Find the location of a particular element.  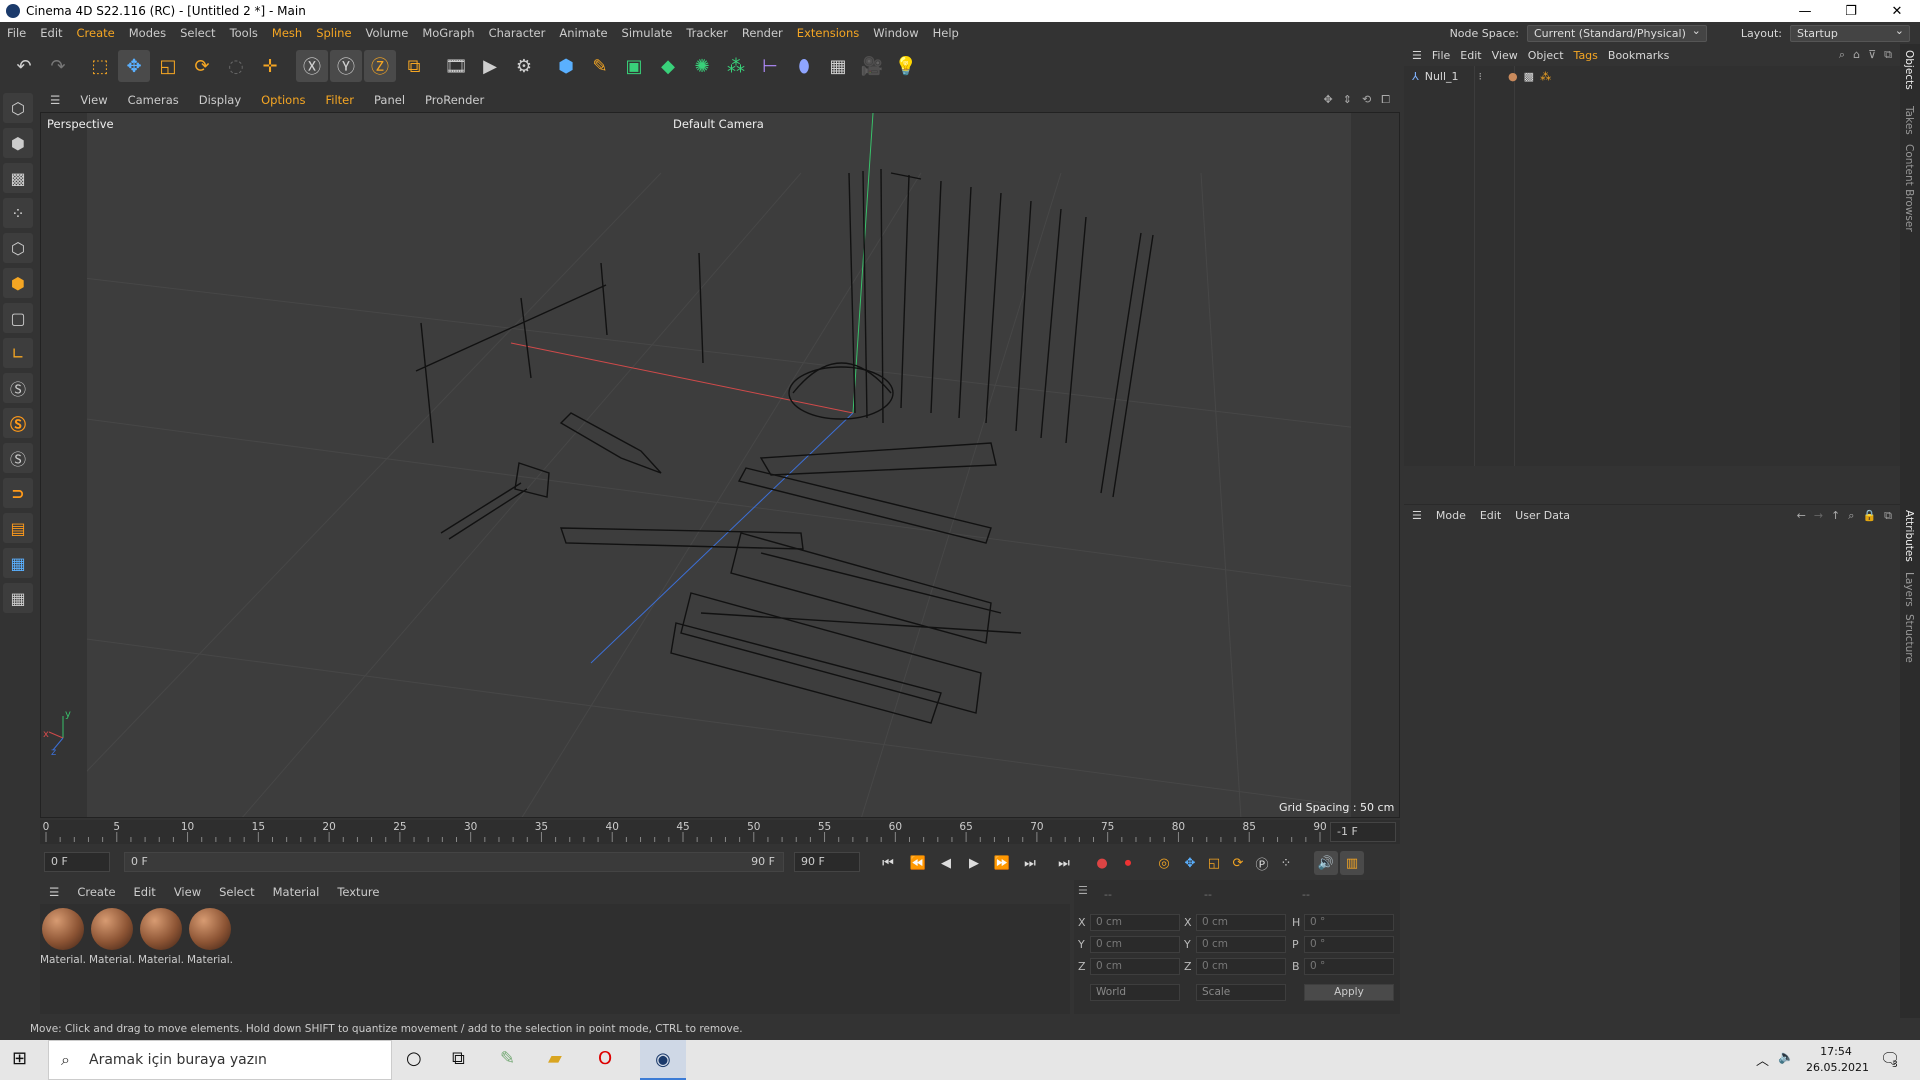

go-to-end-icon: ⏭ is located at coordinates (1064, 863).